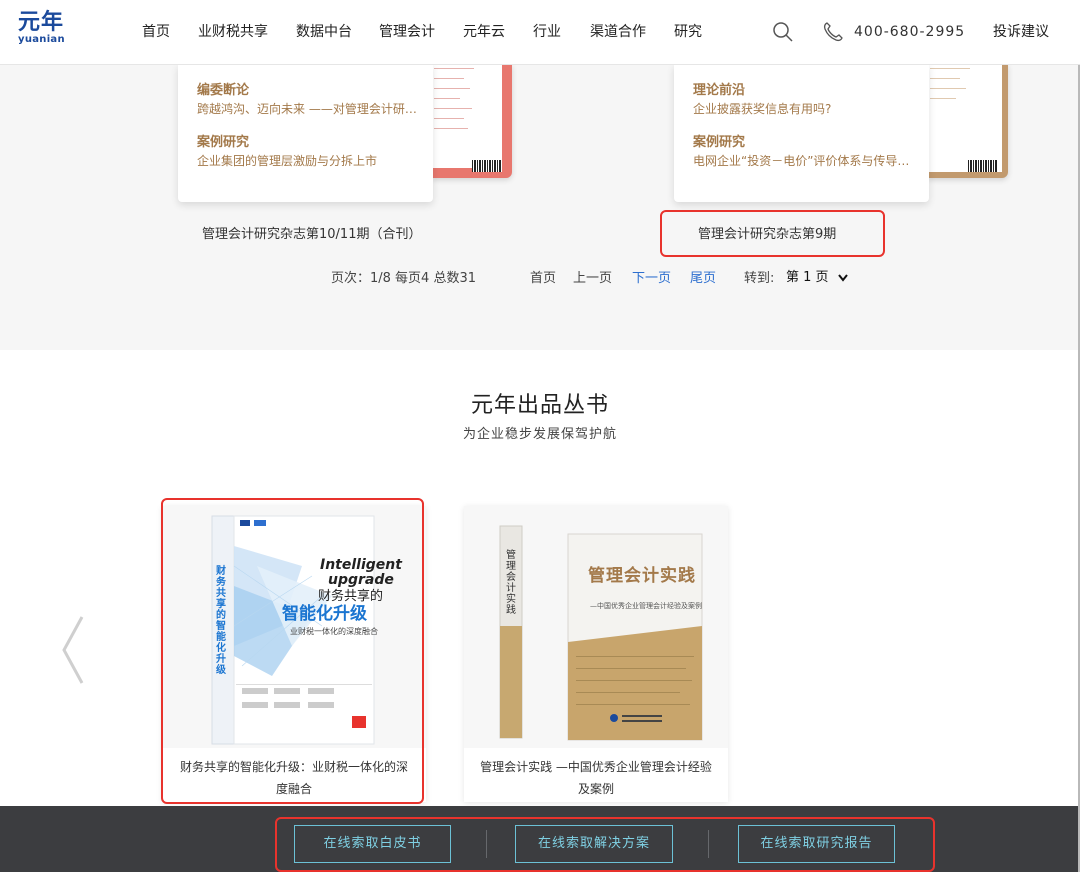 The height and width of the screenshot is (872, 1080). What do you see at coordinates (484, 32) in the screenshot?
I see `nav-item-yuanian-cloud: 元年云` at bounding box center [484, 32].